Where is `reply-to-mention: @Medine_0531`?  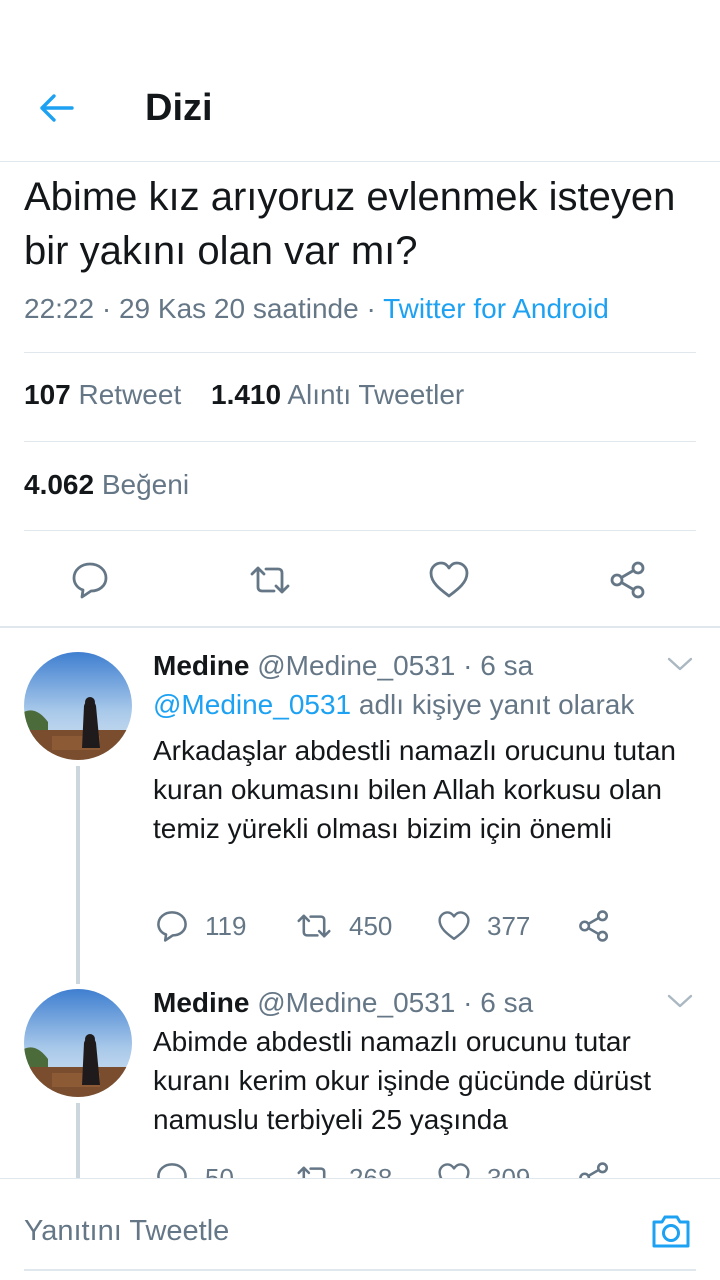
reply-to-mention: @Medine_0531 is located at coordinates (252, 704).